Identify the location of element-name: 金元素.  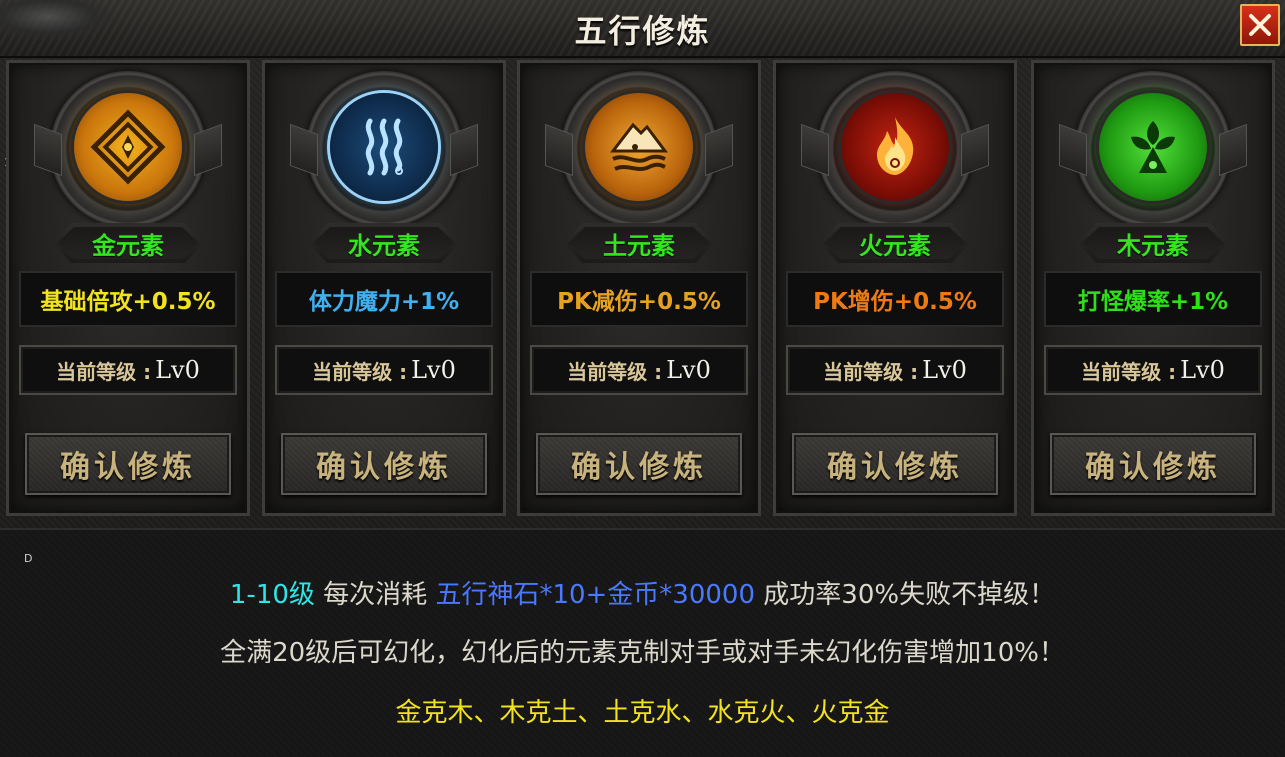
(128, 245).